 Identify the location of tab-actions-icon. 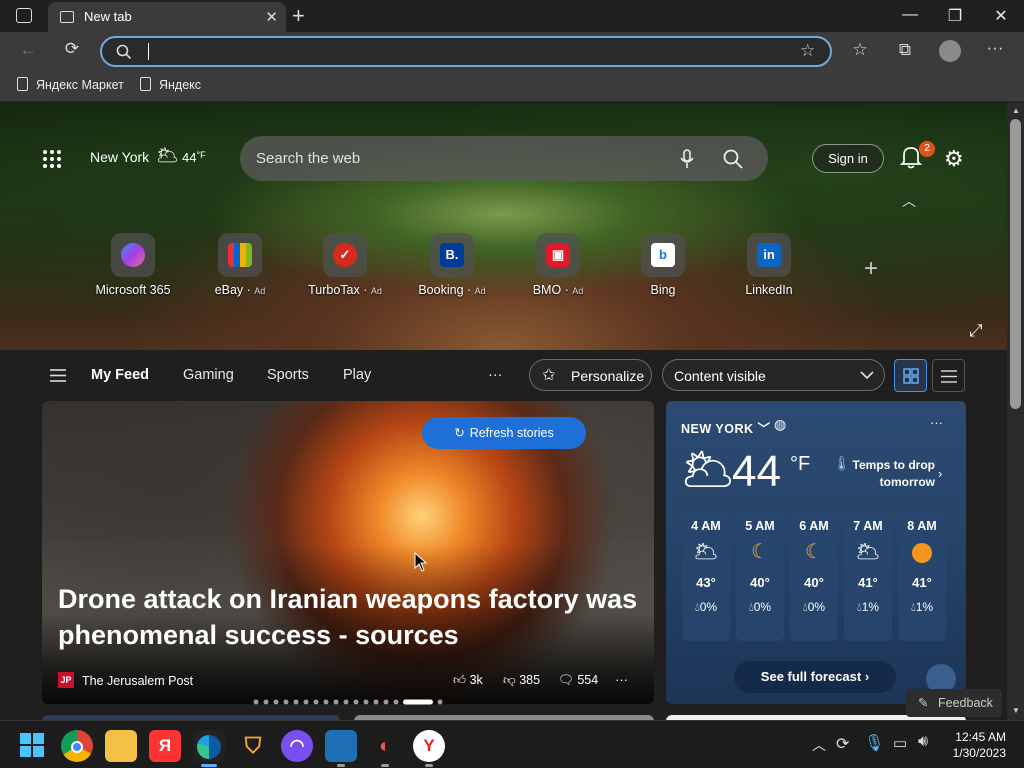
(24, 15).